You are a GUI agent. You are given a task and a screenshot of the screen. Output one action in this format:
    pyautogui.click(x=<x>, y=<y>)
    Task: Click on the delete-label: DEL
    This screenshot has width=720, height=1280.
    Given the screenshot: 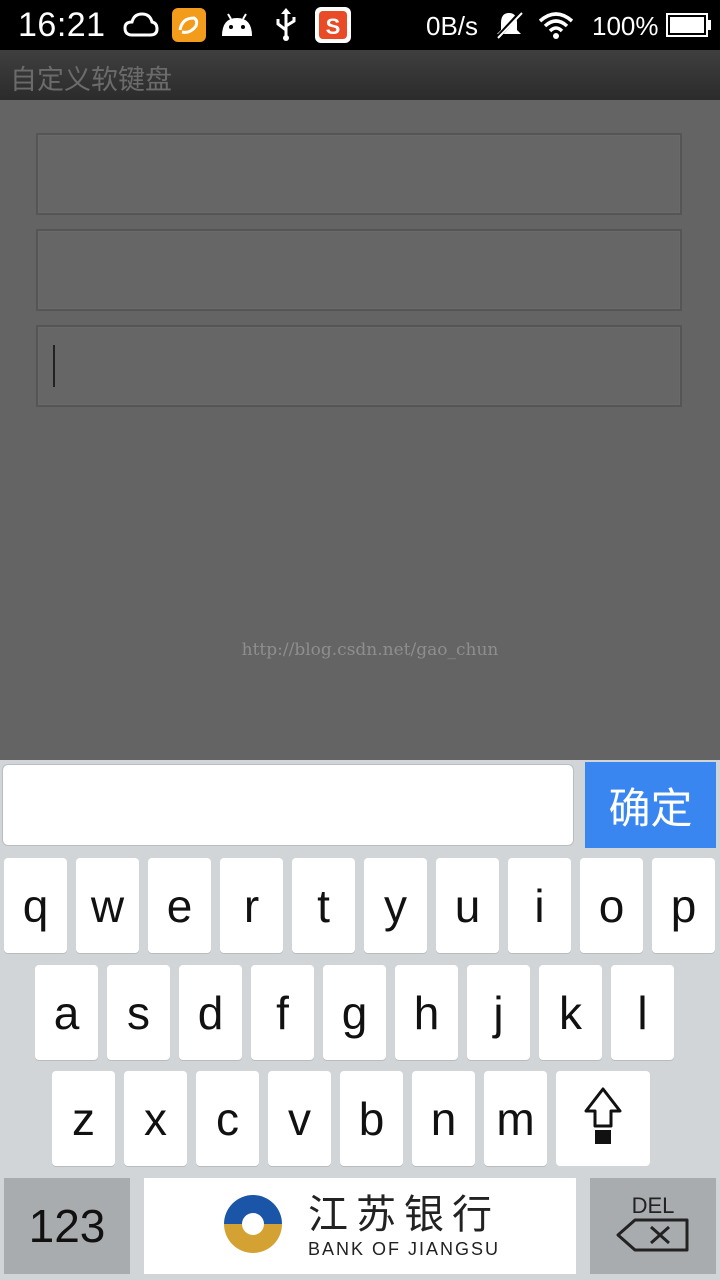 What is the action you would take?
    pyautogui.click(x=653, y=1205)
    